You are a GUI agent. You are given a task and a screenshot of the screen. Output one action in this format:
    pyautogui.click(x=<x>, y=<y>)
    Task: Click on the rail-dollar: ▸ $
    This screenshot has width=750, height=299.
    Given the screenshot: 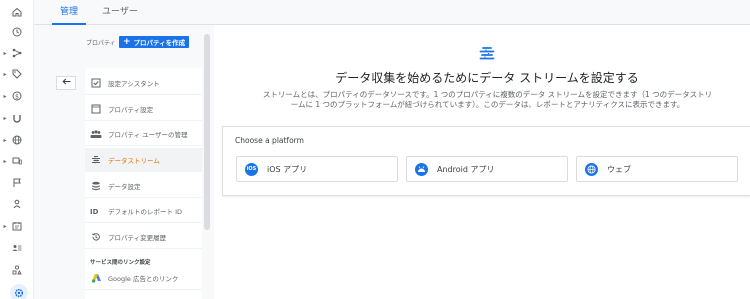 What is the action you would take?
    pyautogui.click(x=17, y=96)
    